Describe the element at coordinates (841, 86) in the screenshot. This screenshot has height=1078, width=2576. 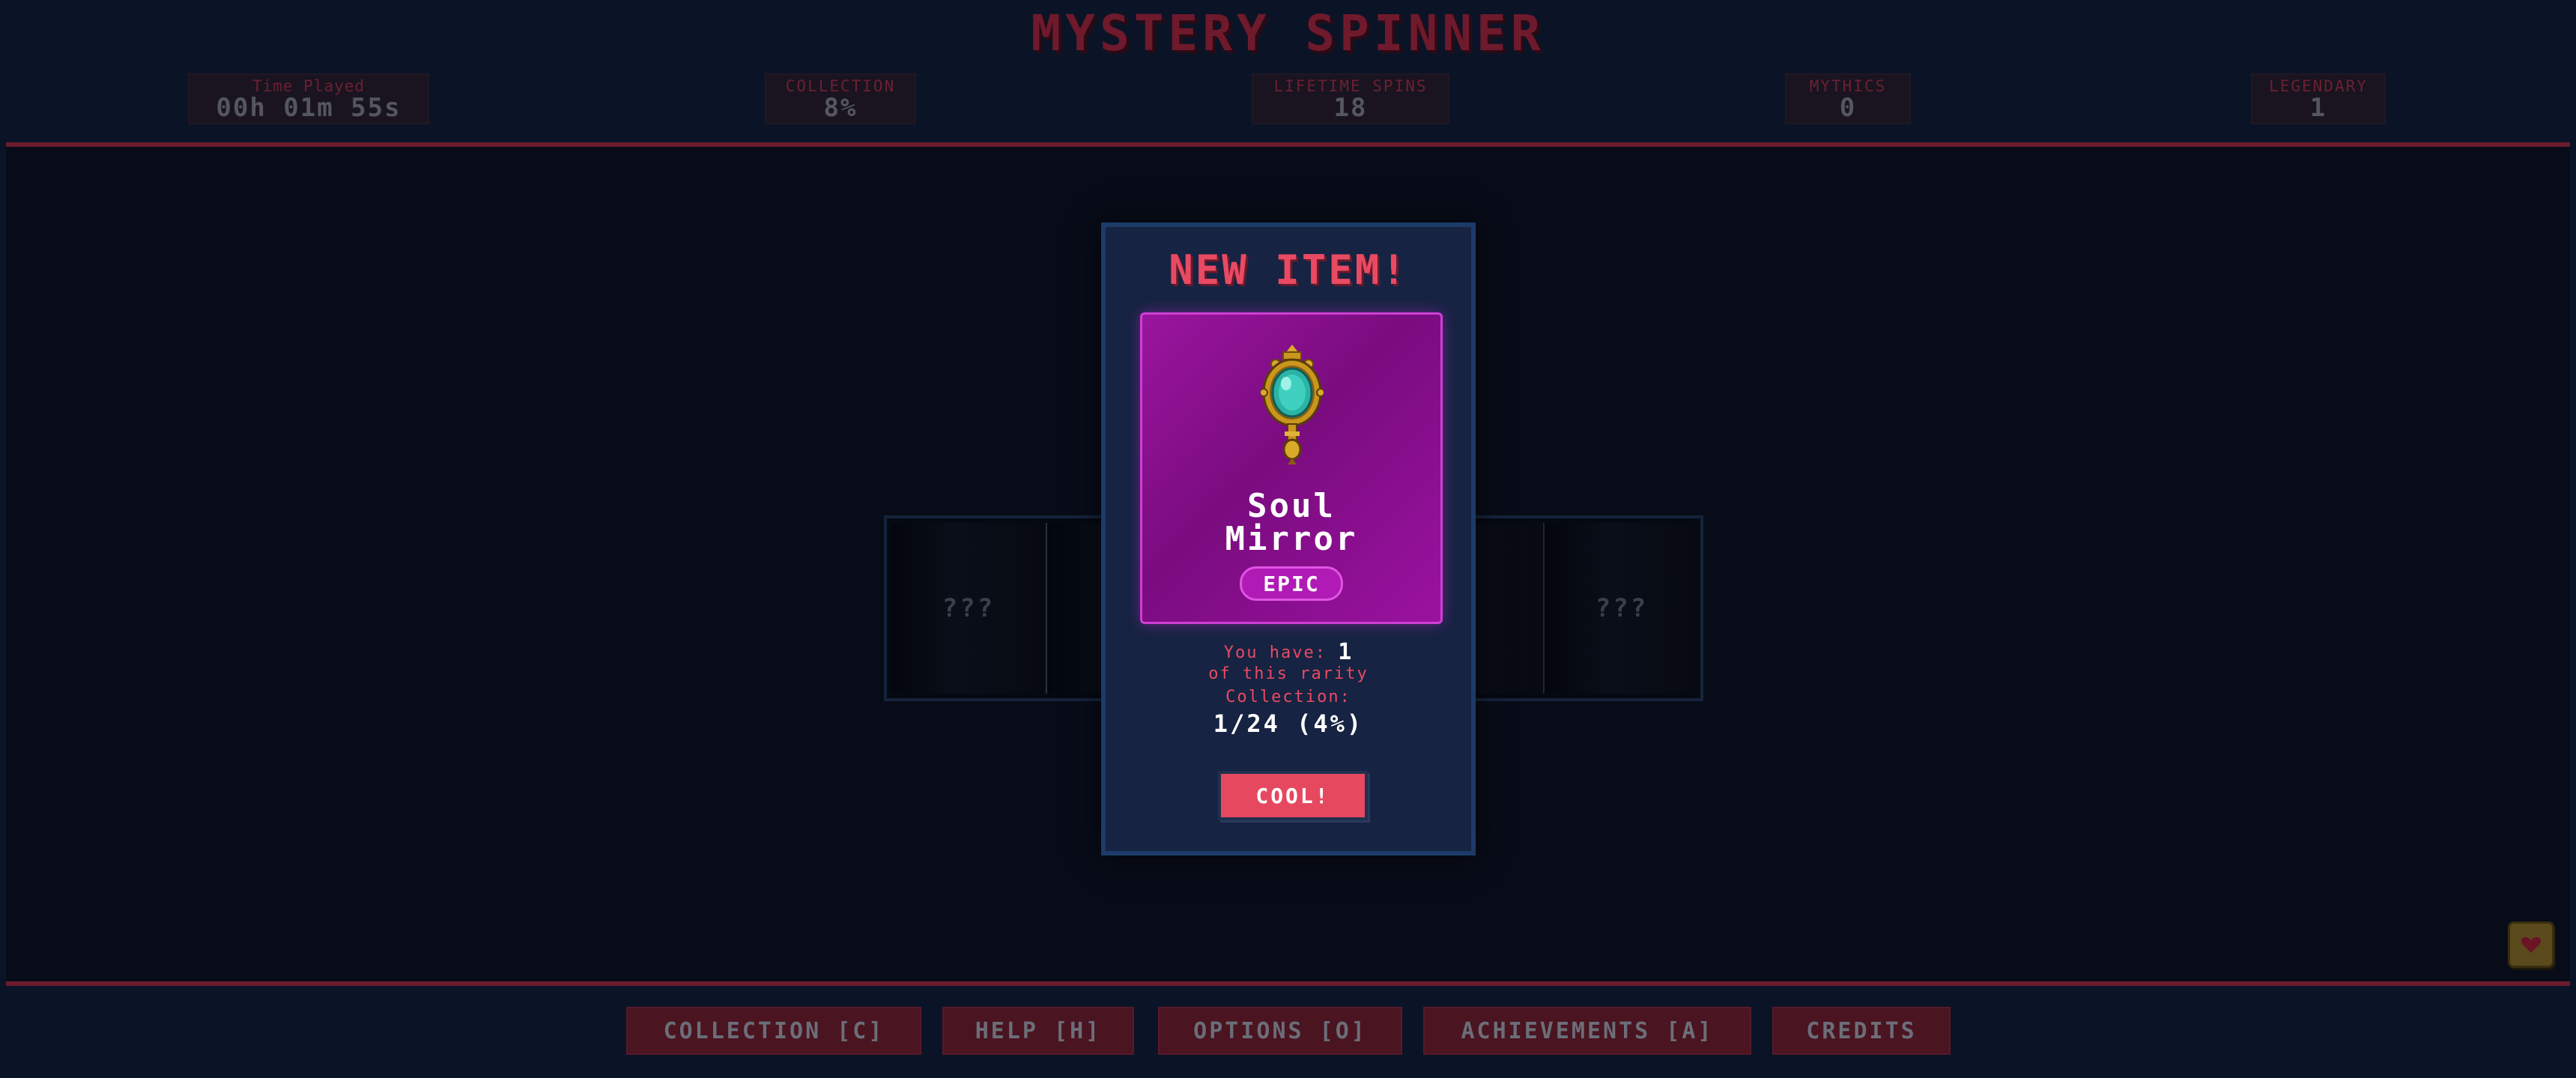
I see `stat-label: COLLECTION` at that location.